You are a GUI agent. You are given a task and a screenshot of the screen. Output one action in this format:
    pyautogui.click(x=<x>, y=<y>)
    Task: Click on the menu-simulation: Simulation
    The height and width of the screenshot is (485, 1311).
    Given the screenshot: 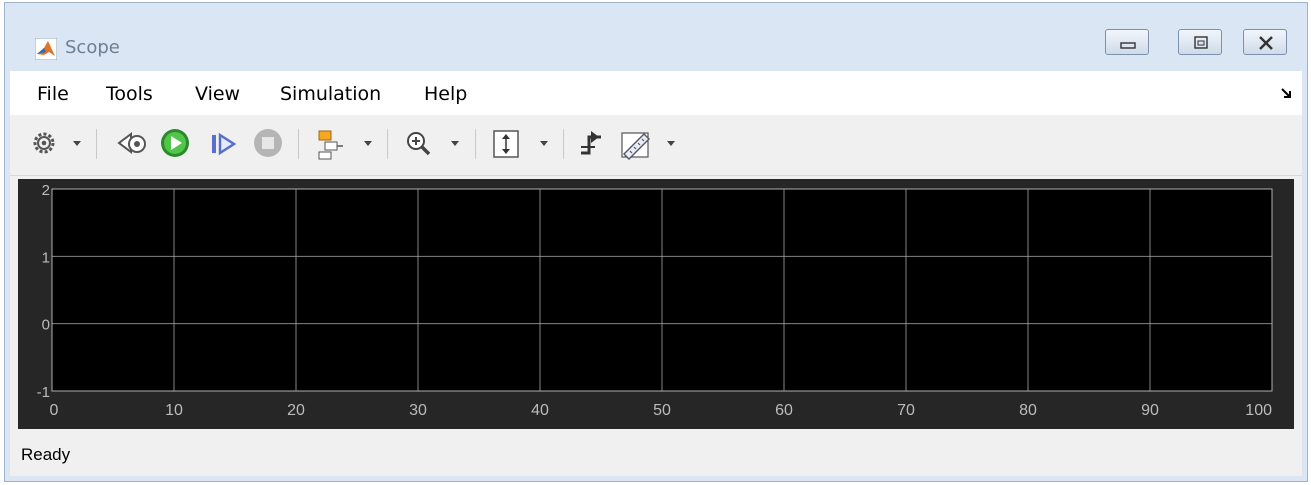 What is the action you would take?
    pyautogui.click(x=330, y=94)
    